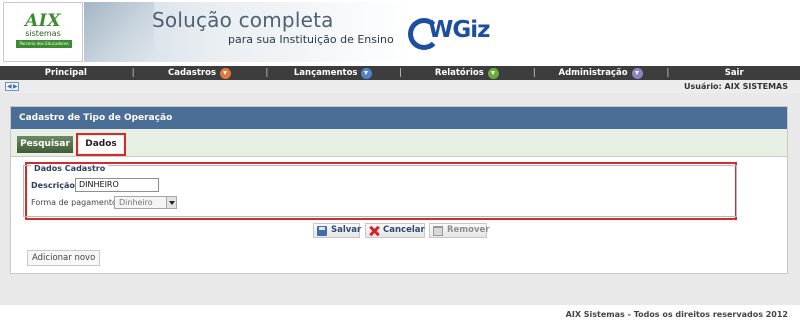 The height and width of the screenshot is (322, 800). I want to click on nav-item-label: Lançamentos, so click(325, 73).